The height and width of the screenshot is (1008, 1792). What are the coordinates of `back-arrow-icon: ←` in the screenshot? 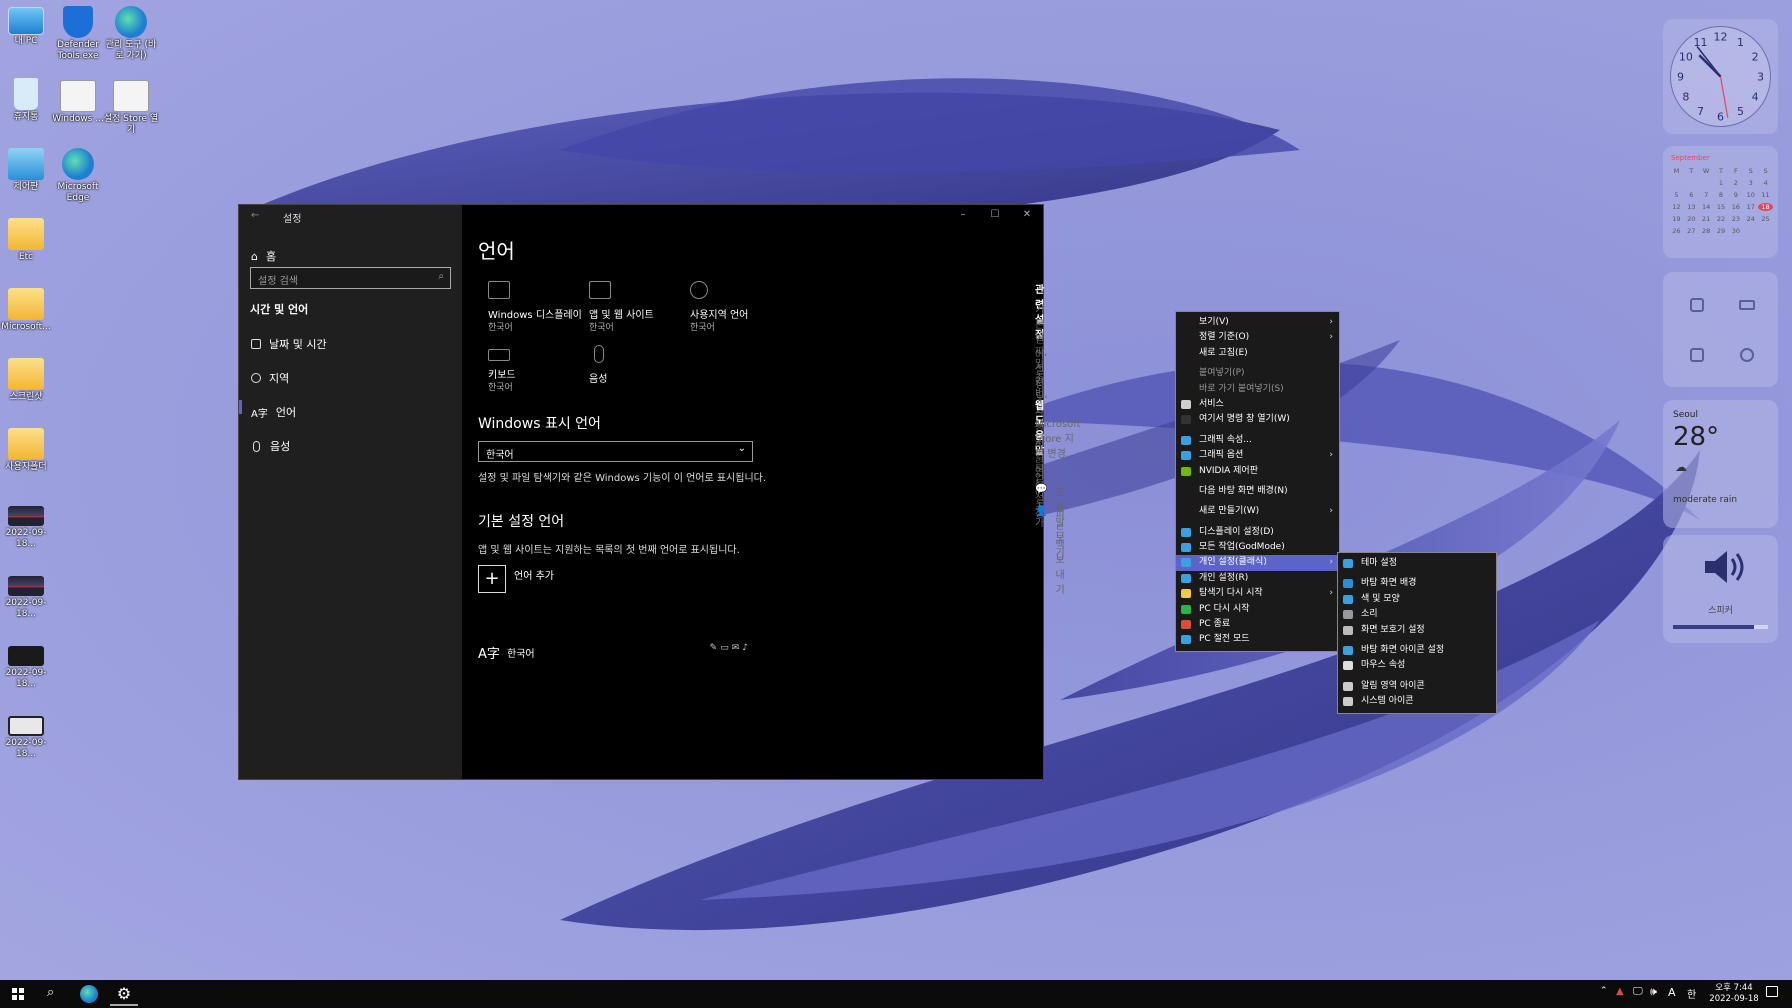 It's located at (255, 215).